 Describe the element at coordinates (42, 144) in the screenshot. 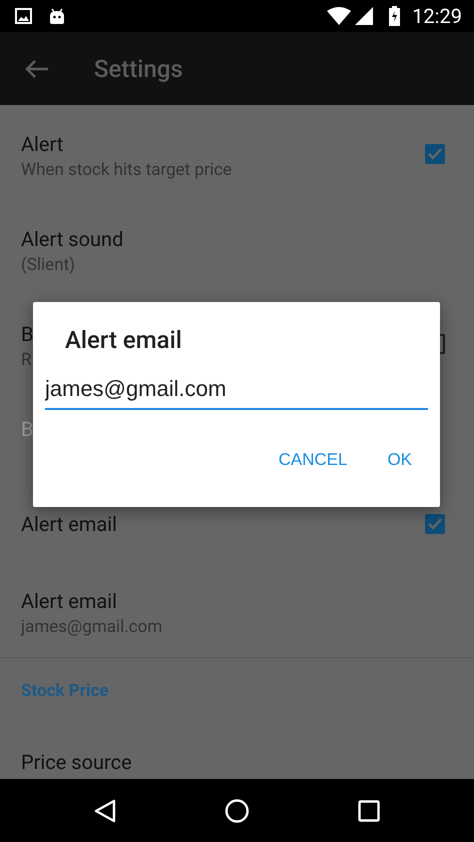

I see `setting-title: Alert` at that location.